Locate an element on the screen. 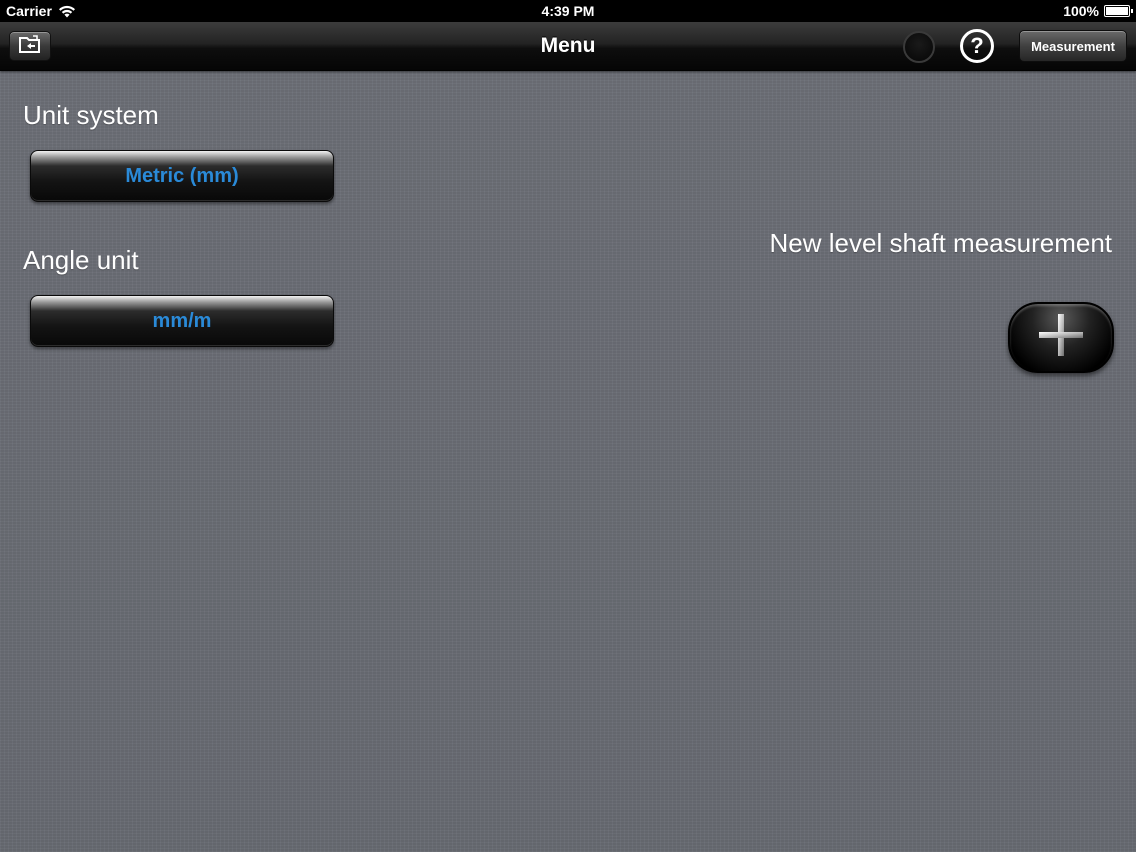 The height and width of the screenshot is (852, 1136). new-measurement-label: New level shaft measurement is located at coordinates (940, 243).